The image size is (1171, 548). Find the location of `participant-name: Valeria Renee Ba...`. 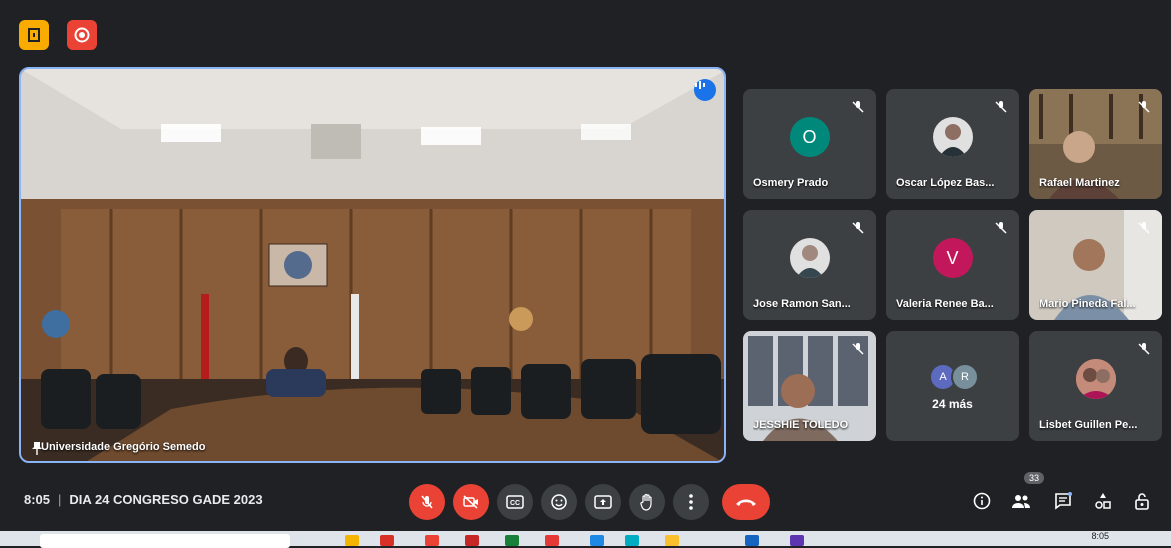

participant-name: Valeria Renee Ba... is located at coordinates (945, 304).